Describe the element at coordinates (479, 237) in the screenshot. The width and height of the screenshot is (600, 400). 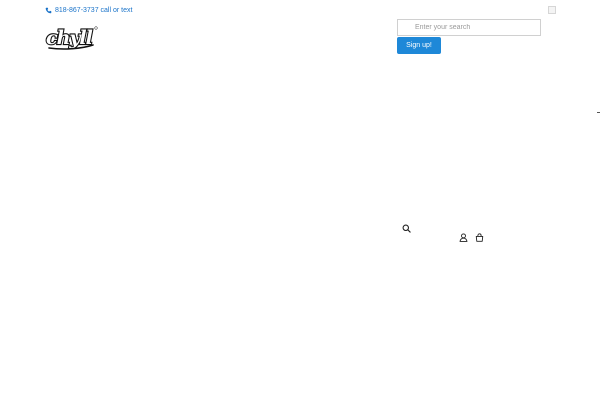
I see `cart-icon` at that location.